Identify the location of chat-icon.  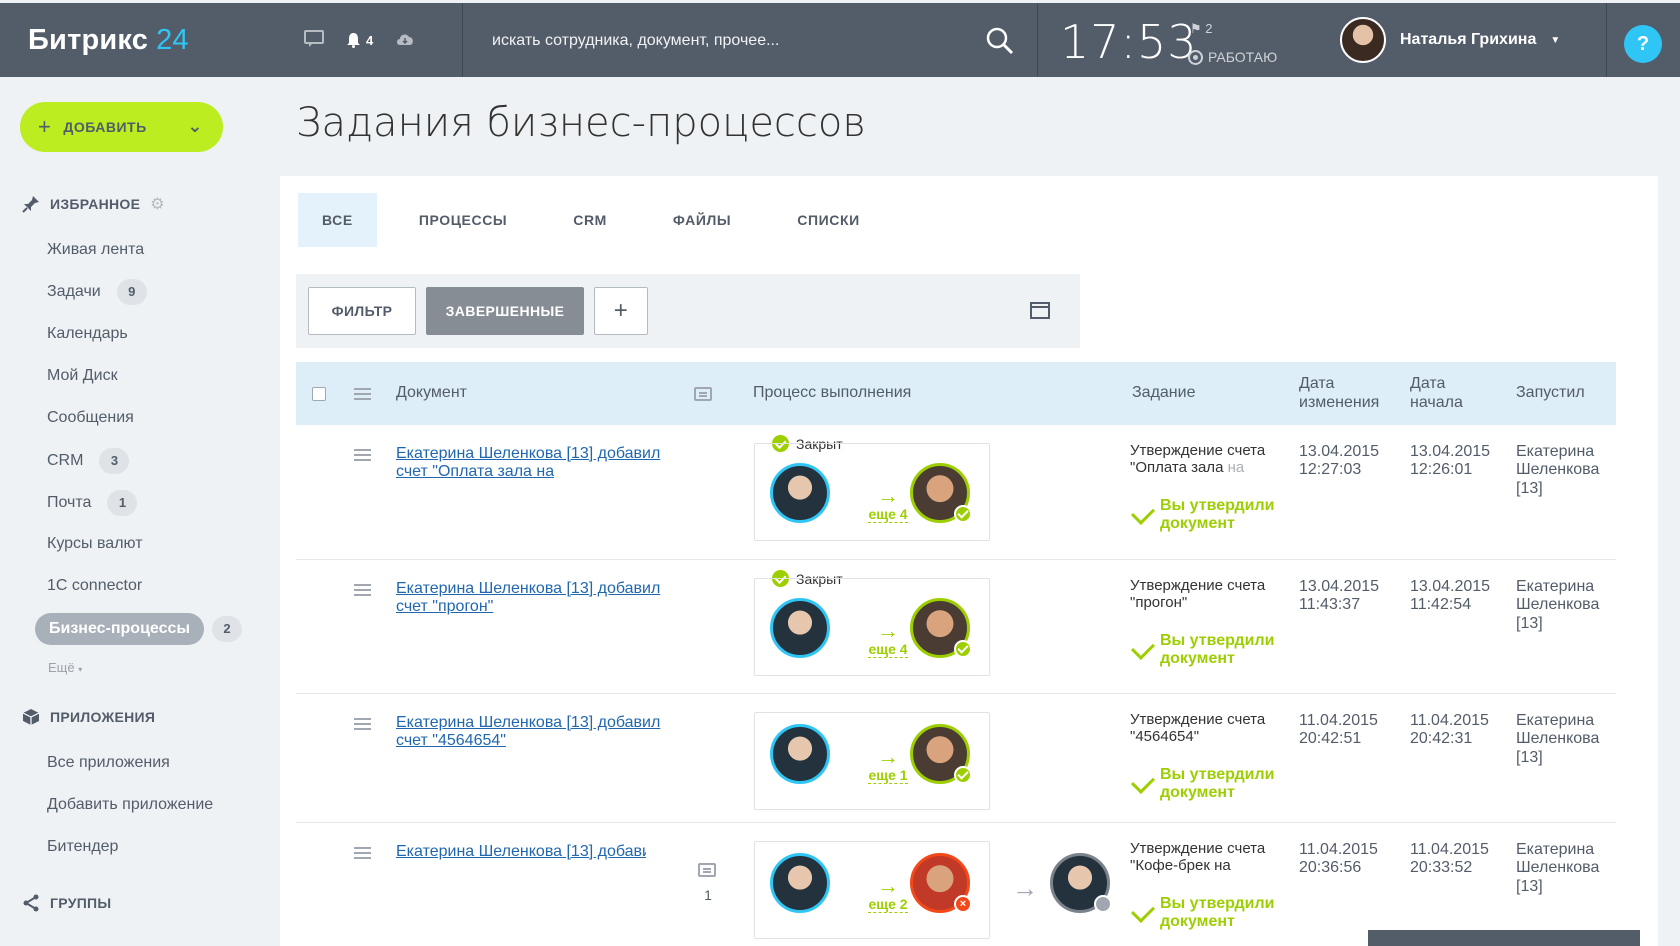
(314, 40).